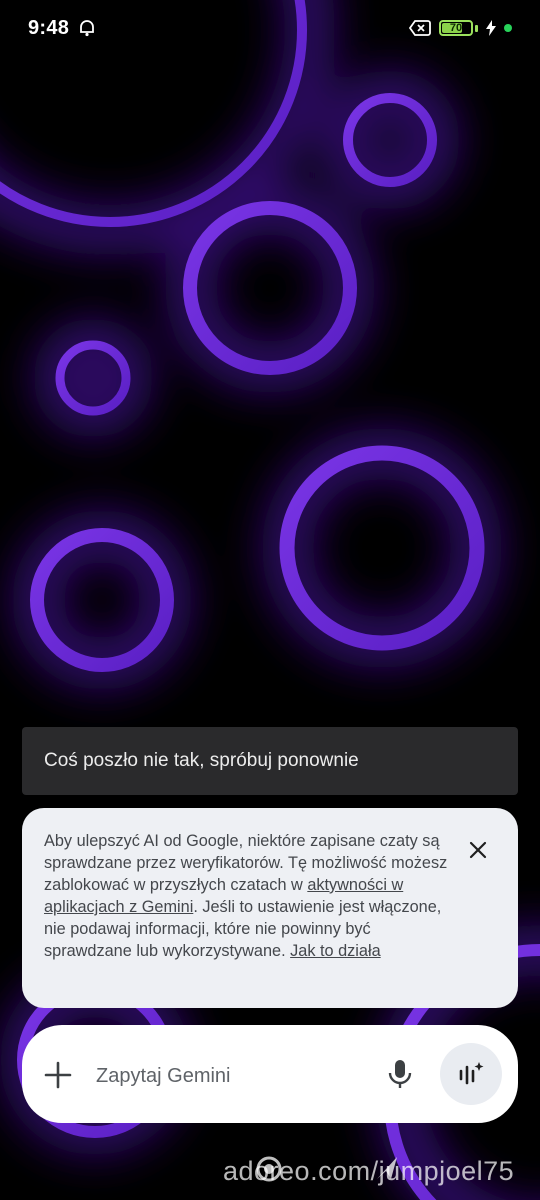 The height and width of the screenshot is (1200, 540). I want to click on clock-time: 9:48, so click(49, 27).